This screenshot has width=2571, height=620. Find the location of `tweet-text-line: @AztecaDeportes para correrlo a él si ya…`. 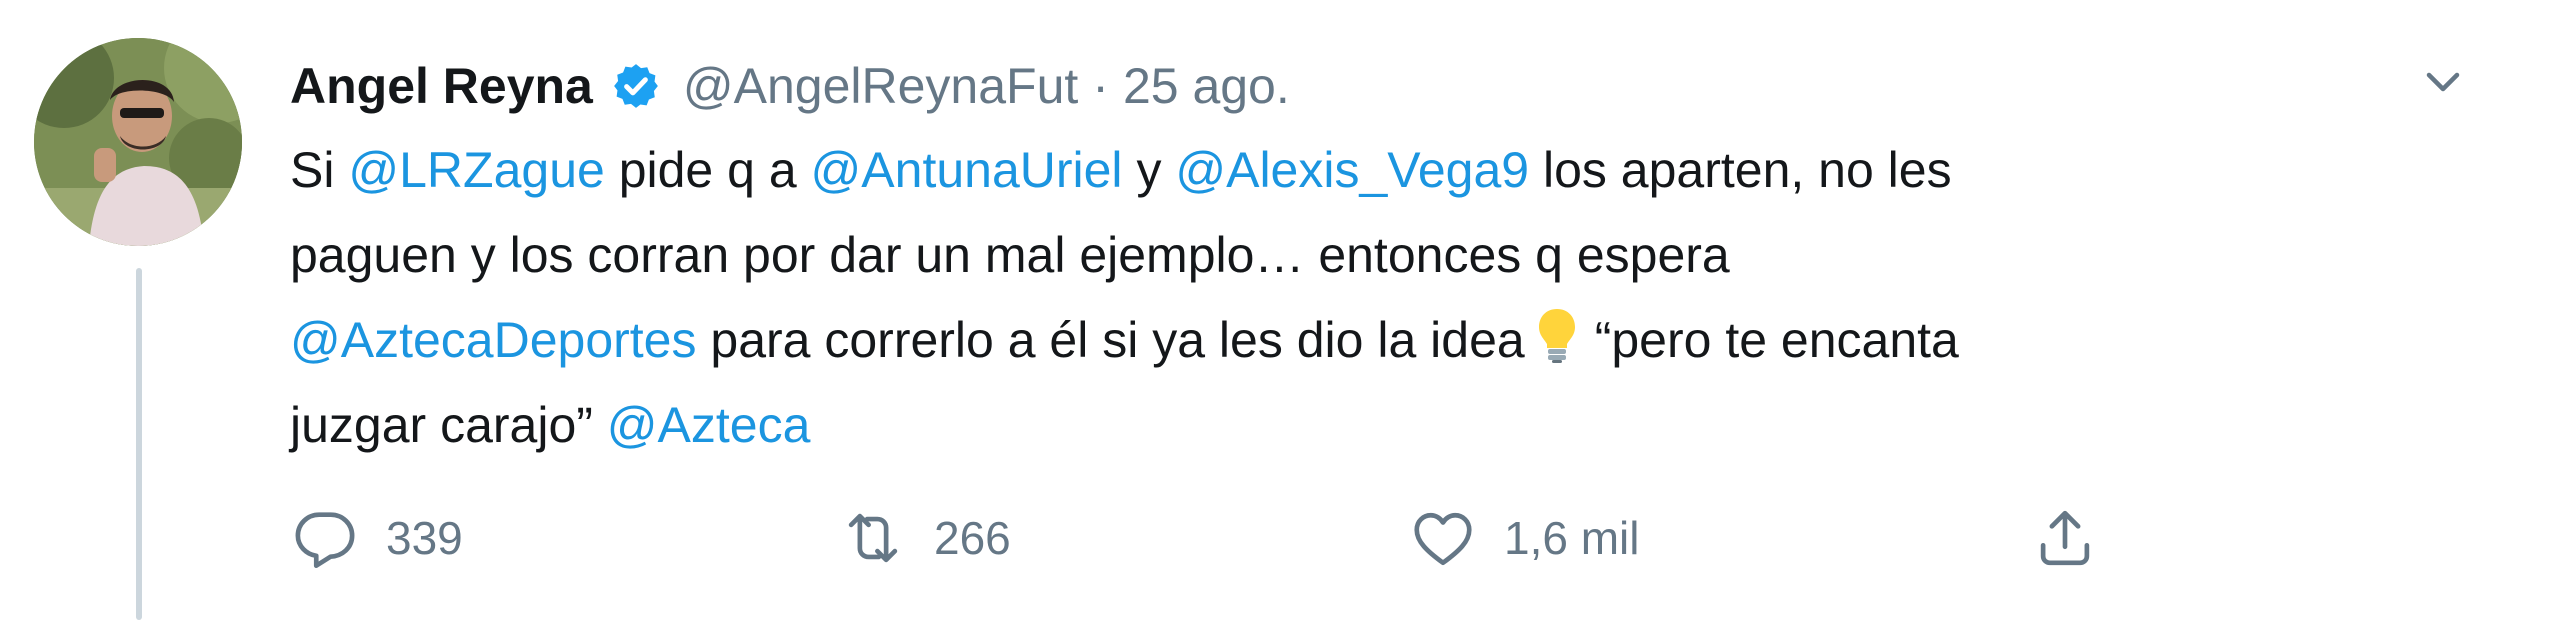

tweet-text-line: @AztecaDeportes para correrlo a él si ya… is located at coordinates (1380, 340).